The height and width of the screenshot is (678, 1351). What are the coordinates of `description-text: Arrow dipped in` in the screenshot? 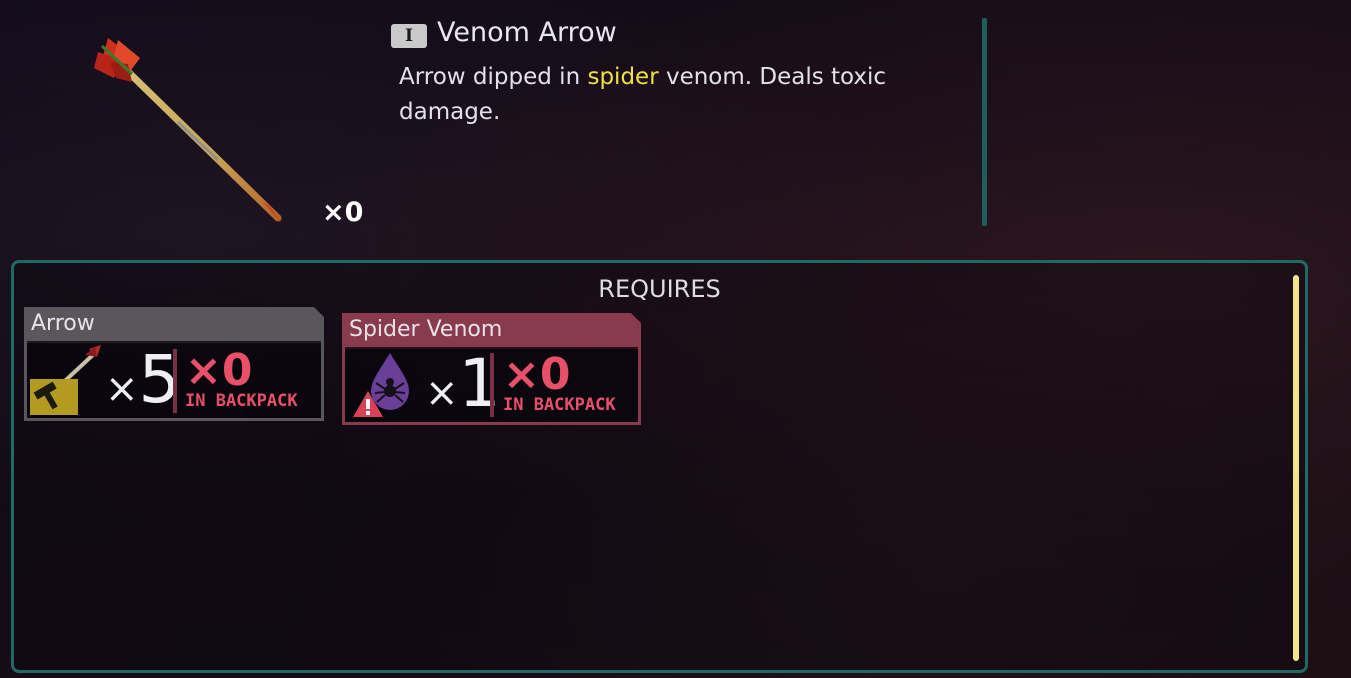 It's located at (493, 77).